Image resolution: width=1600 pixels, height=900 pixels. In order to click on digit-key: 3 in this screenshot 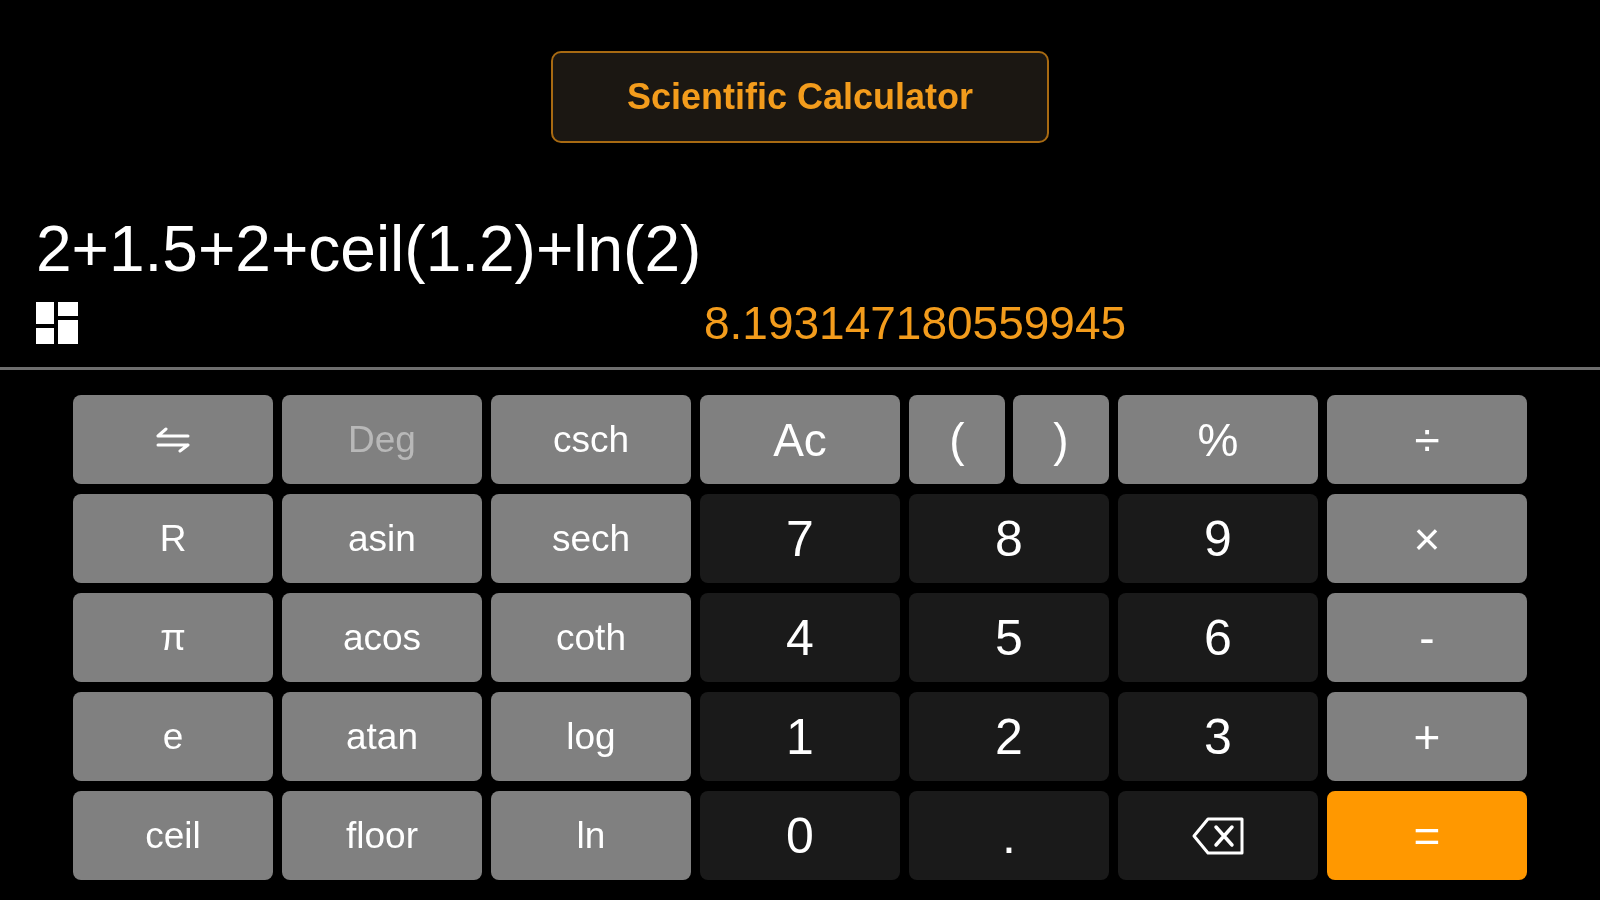, I will do `click(1218, 736)`.